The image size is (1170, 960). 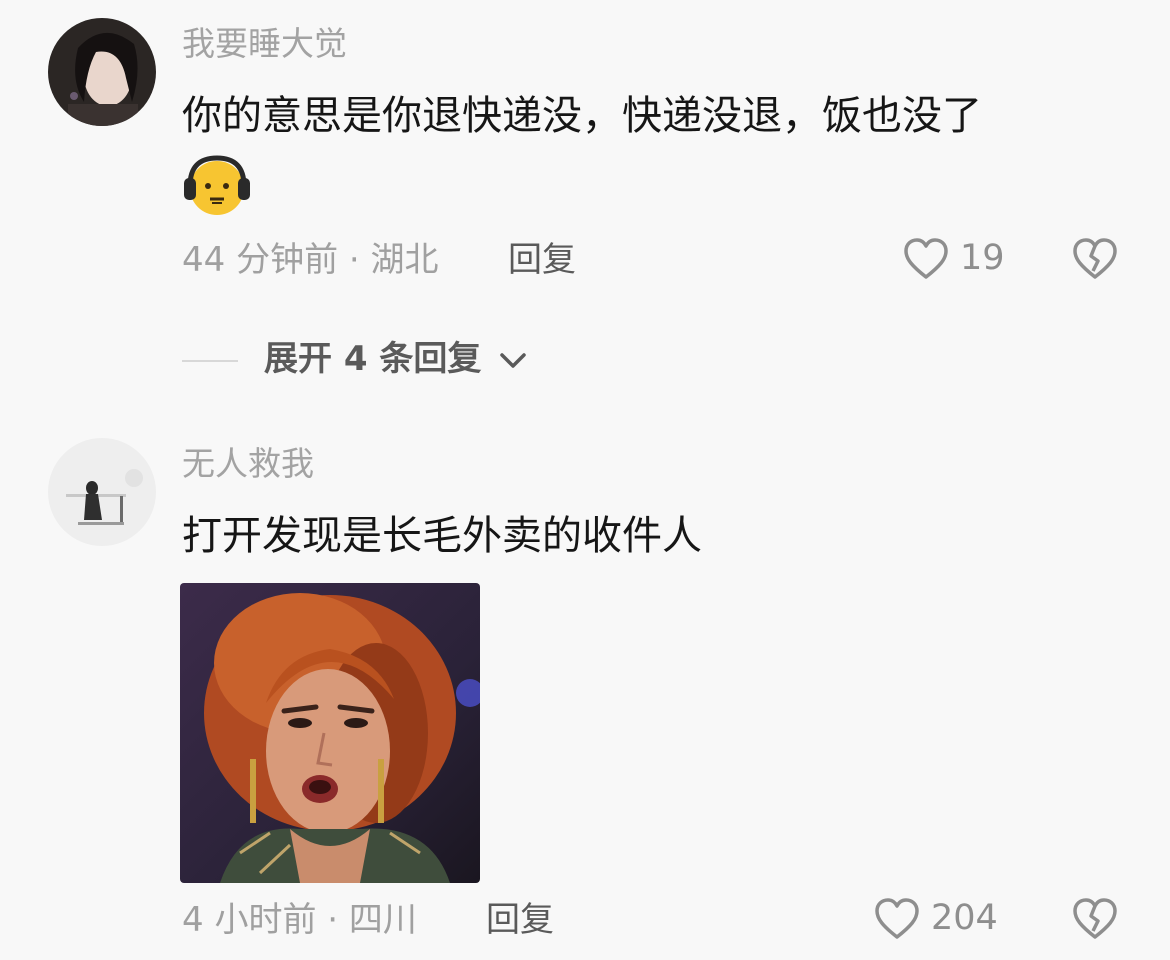 What do you see at coordinates (373, 359) in the screenshot?
I see `expand-replies-label: 展开 4 条回复` at bounding box center [373, 359].